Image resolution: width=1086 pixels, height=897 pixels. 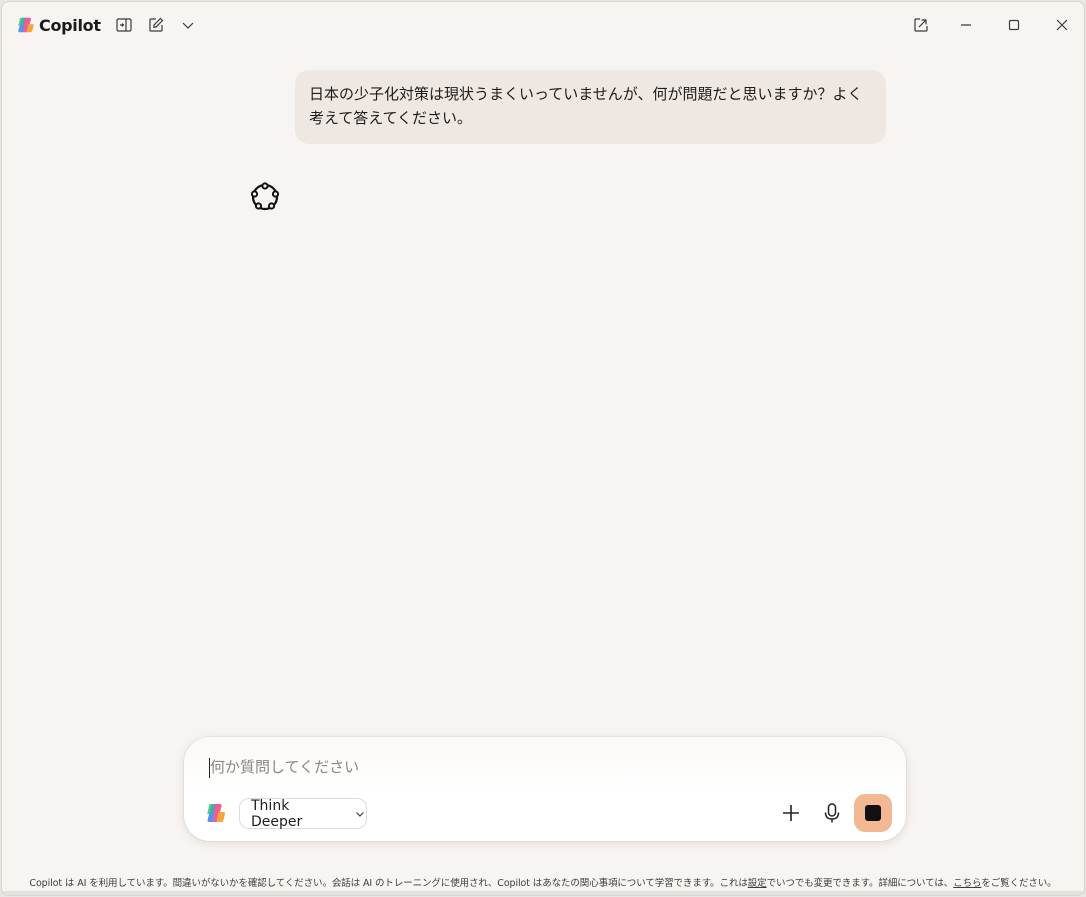 What do you see at coordinates (26, 25) in the screenshot?
I see `copilot-logo-icon` at bounding box center [26, 25].